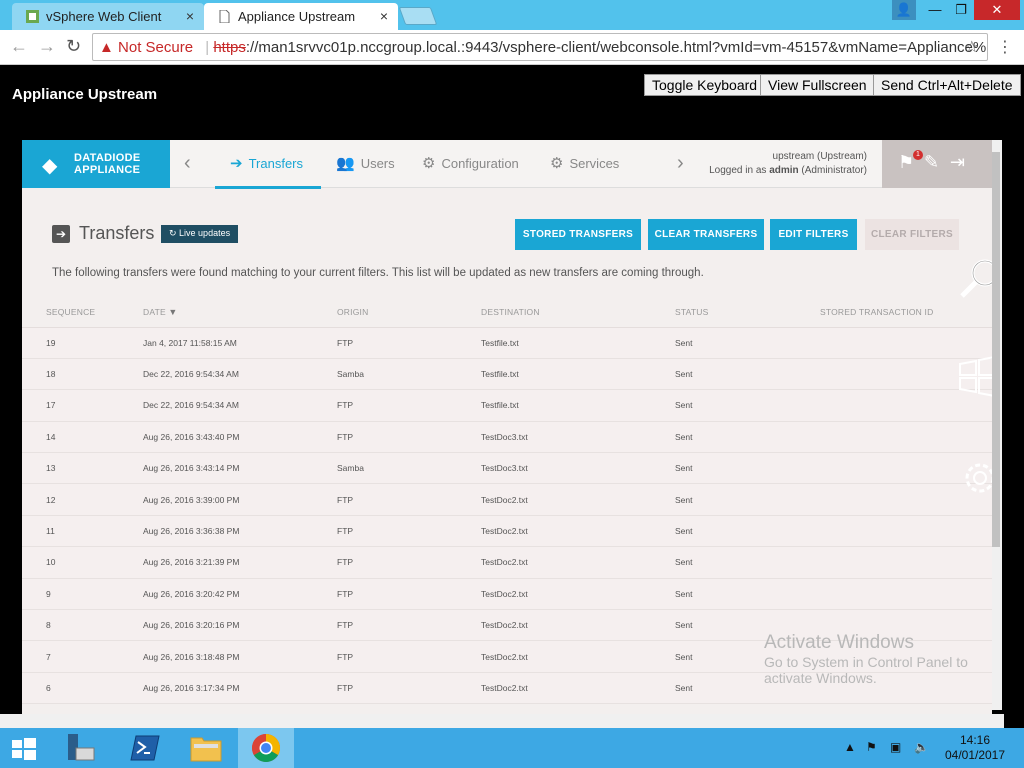  I want to click on column-header-origin: ORIGIN, so click(409, 312).